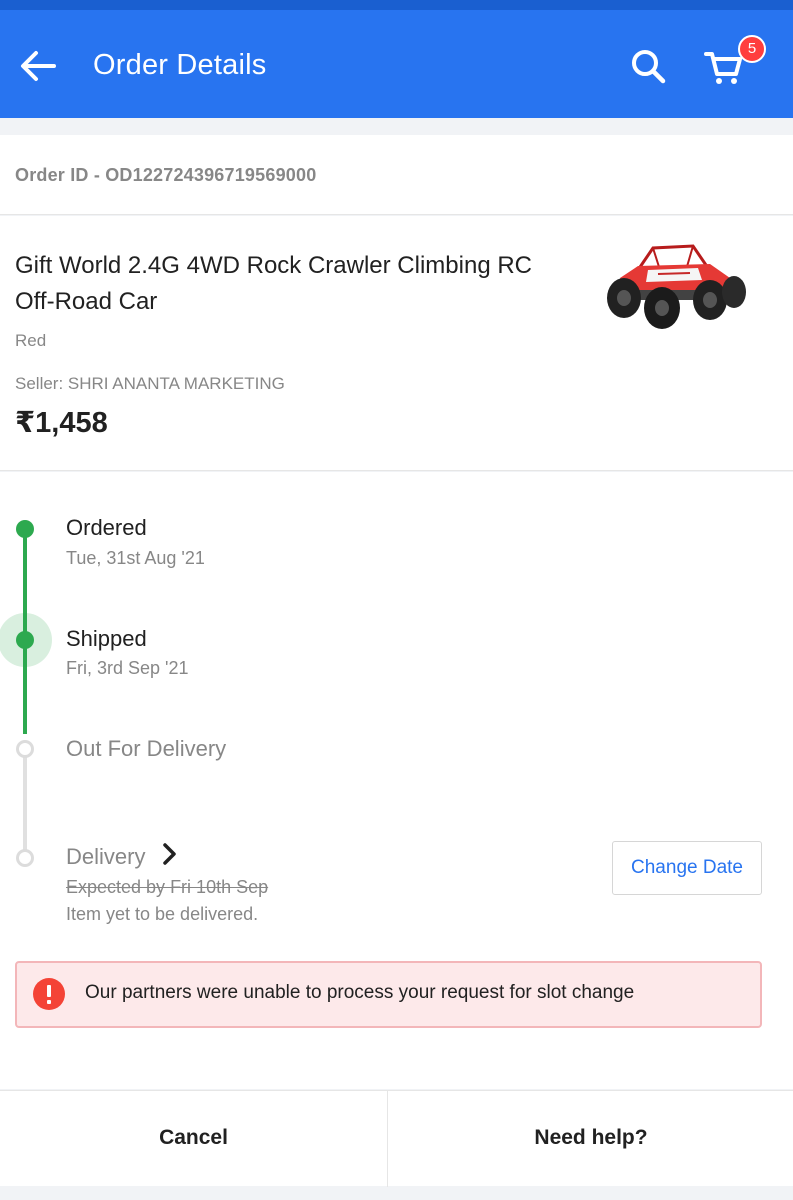 The image size is (793, 1200). I want to click on status-bar-strip, so click(396, 5).